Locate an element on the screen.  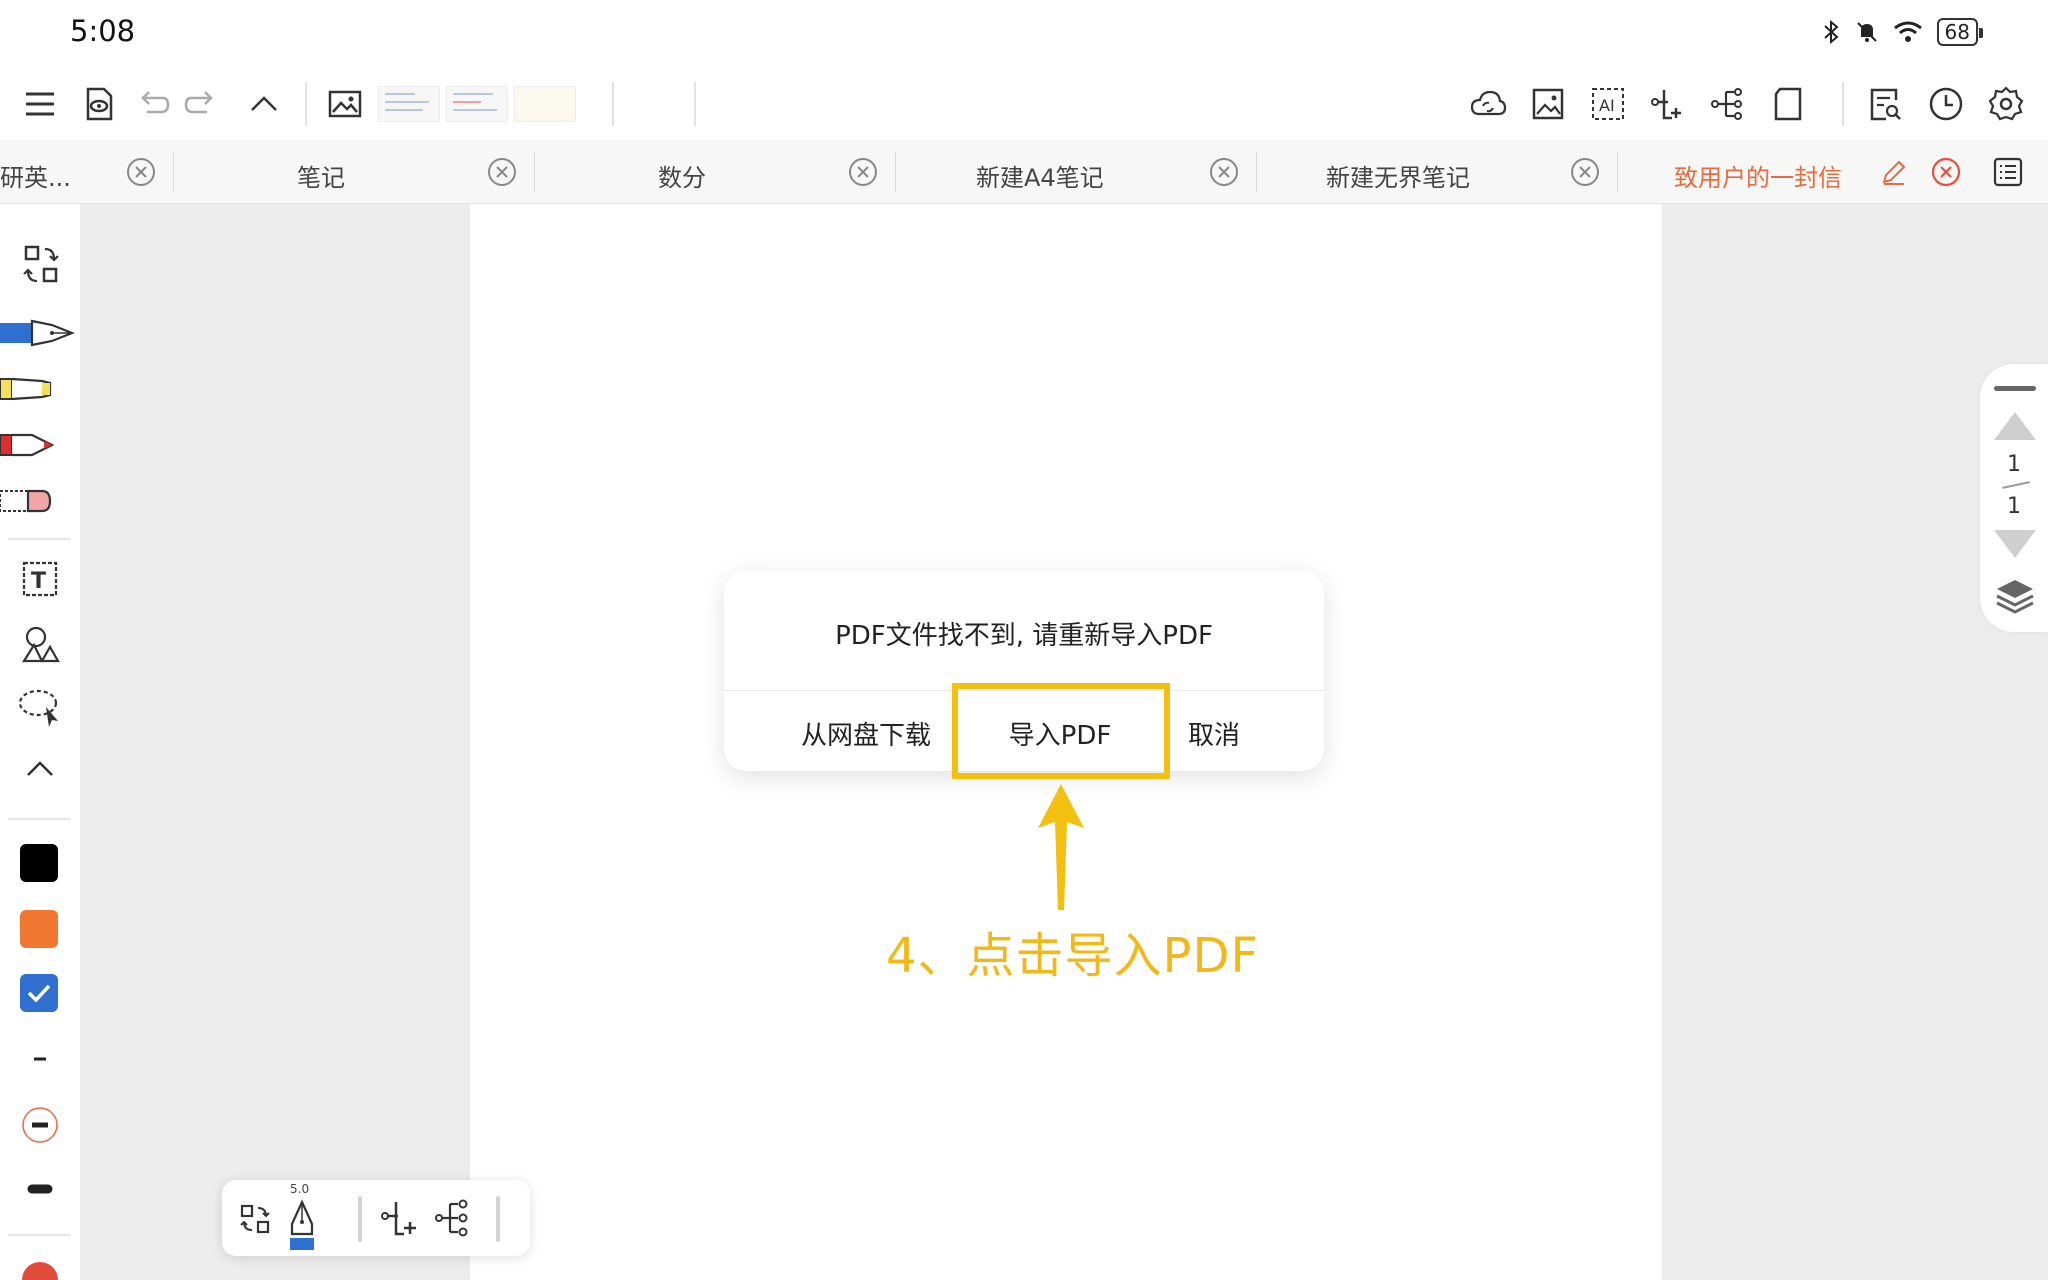
fountain-pen-tool is located at coordinates (40, 333).